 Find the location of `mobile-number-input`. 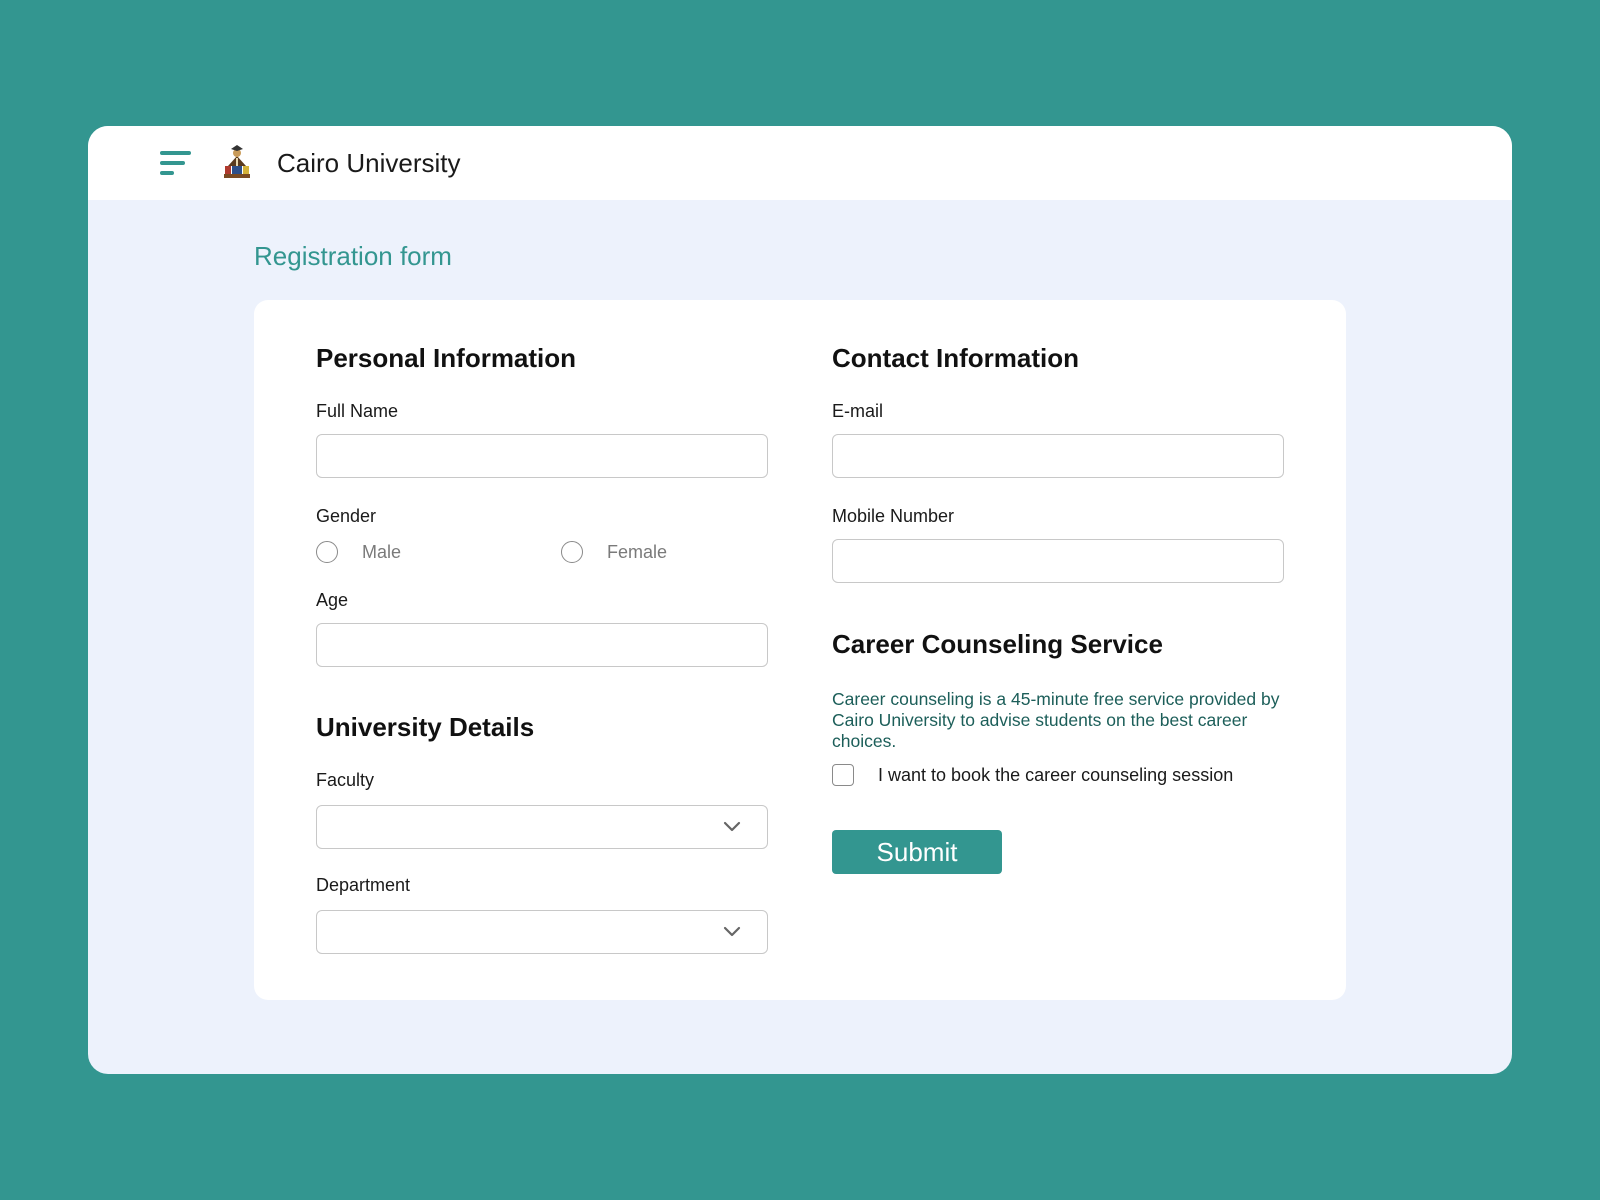

mobile-number-input is located at coordinates (1058, 561).